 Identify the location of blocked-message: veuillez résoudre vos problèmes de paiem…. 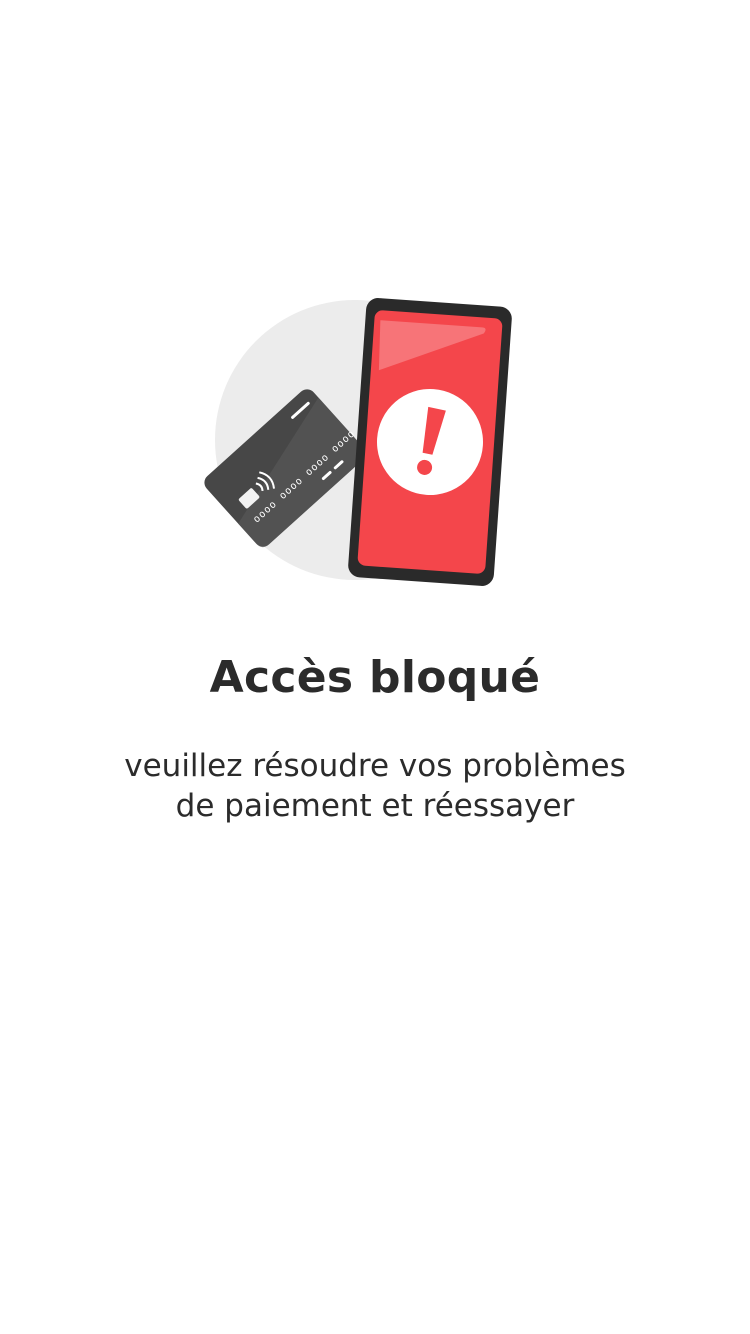
(375, 786).